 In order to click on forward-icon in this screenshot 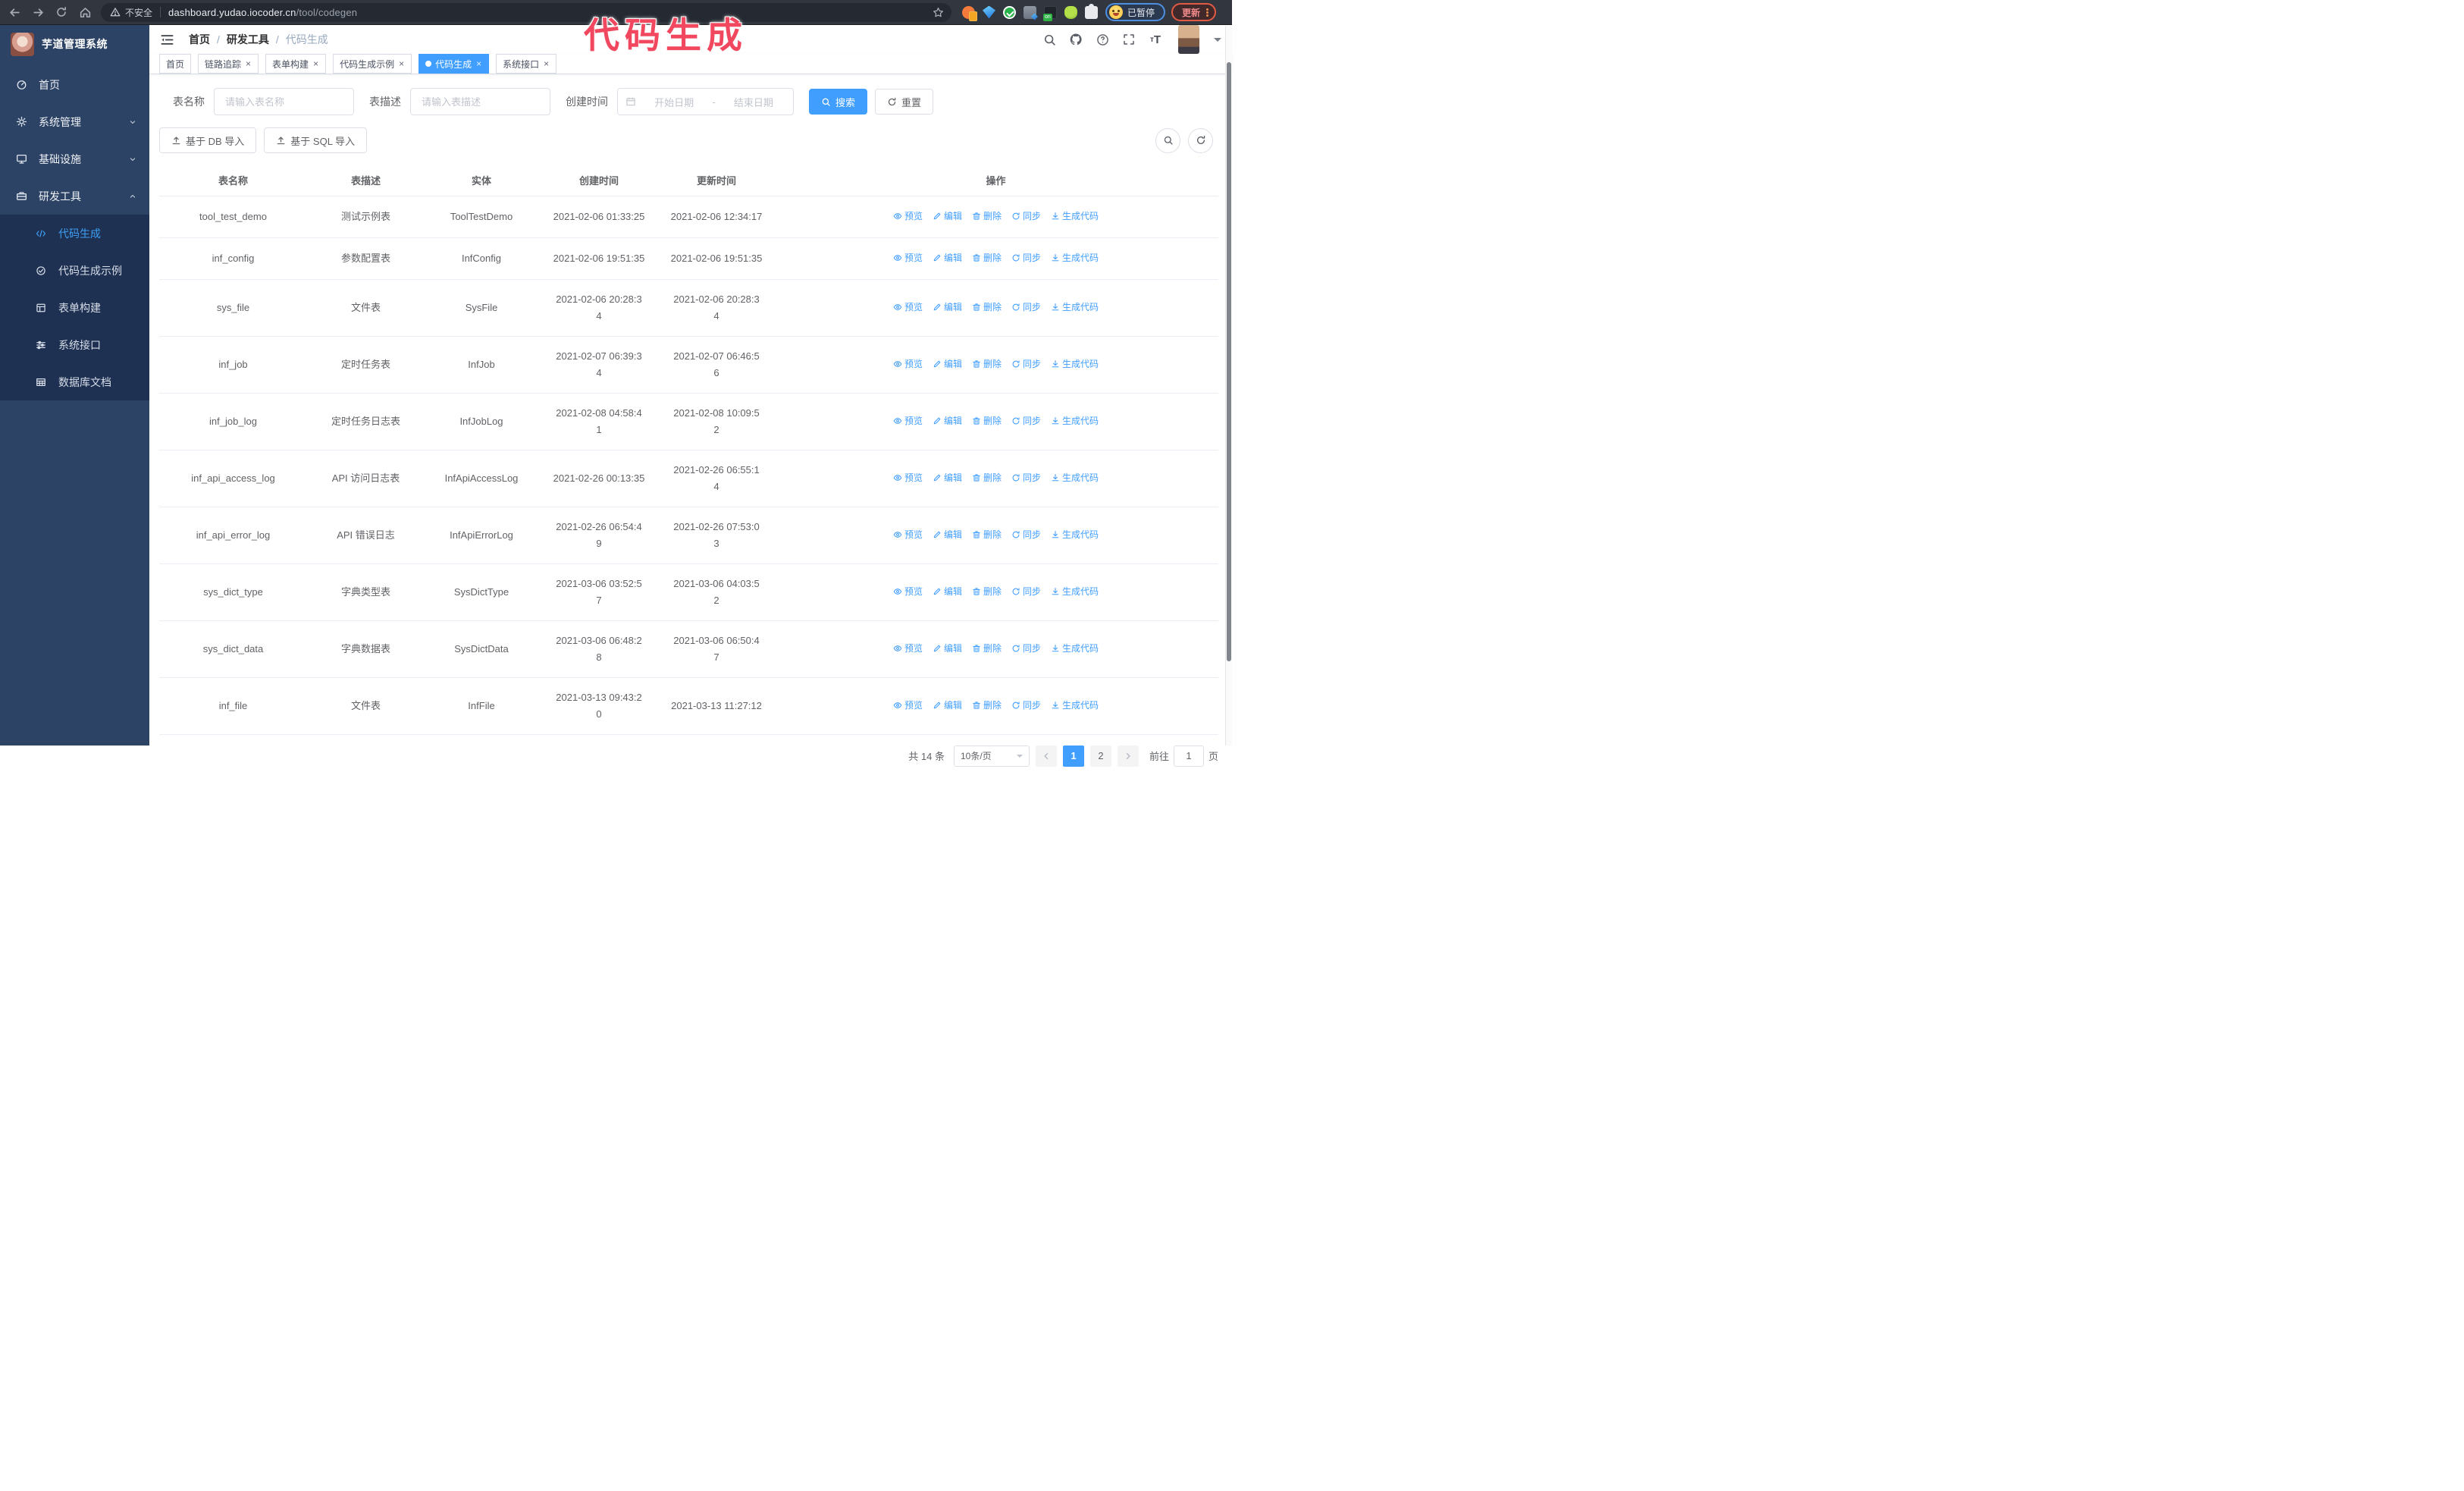, I will do `click(38, 12)`.